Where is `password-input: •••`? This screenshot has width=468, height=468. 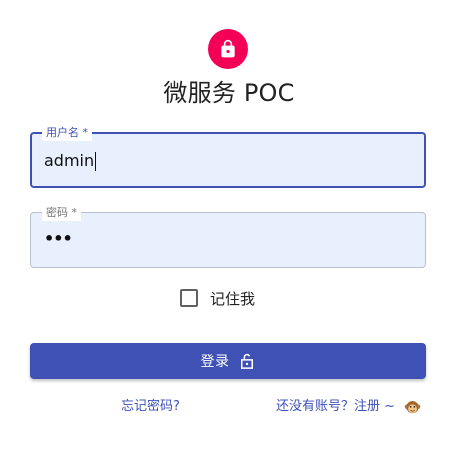
password-input: ••• is located at coordinates (58, 239).